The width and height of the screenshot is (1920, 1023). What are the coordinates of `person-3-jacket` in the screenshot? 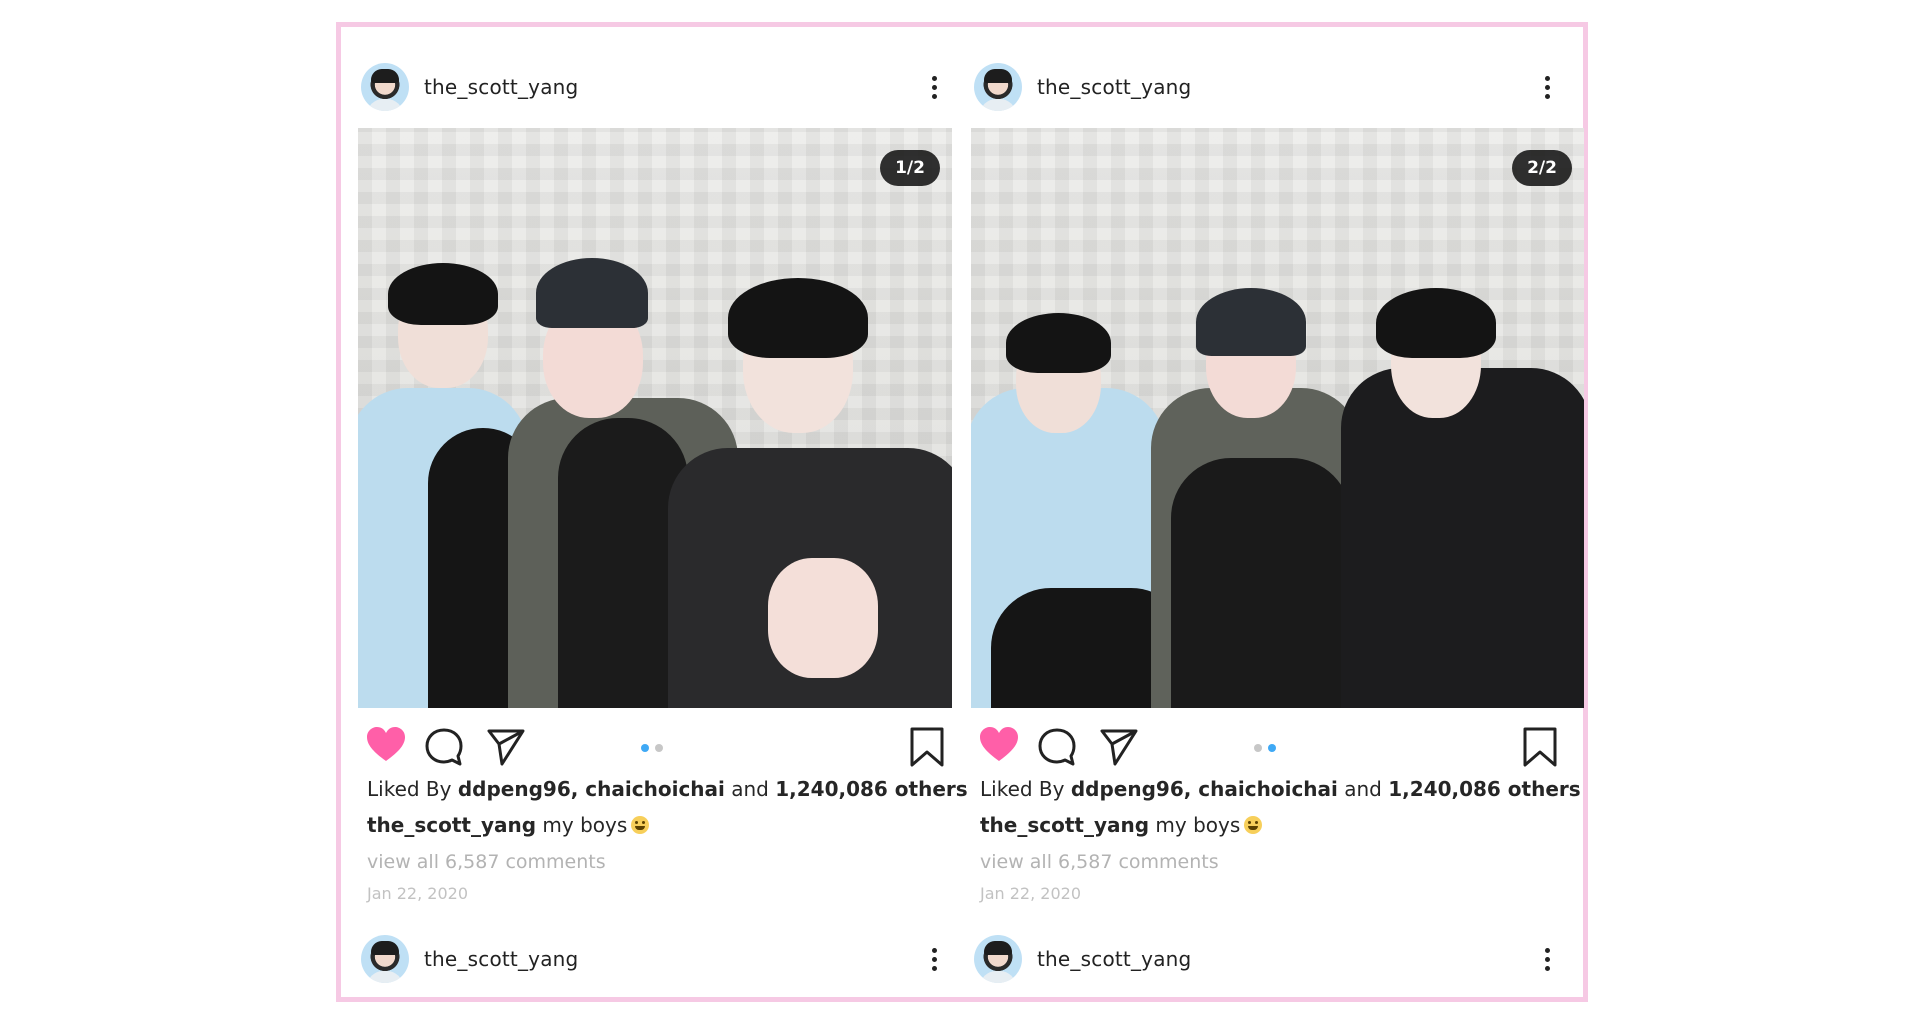 It's located at (1462, 538).